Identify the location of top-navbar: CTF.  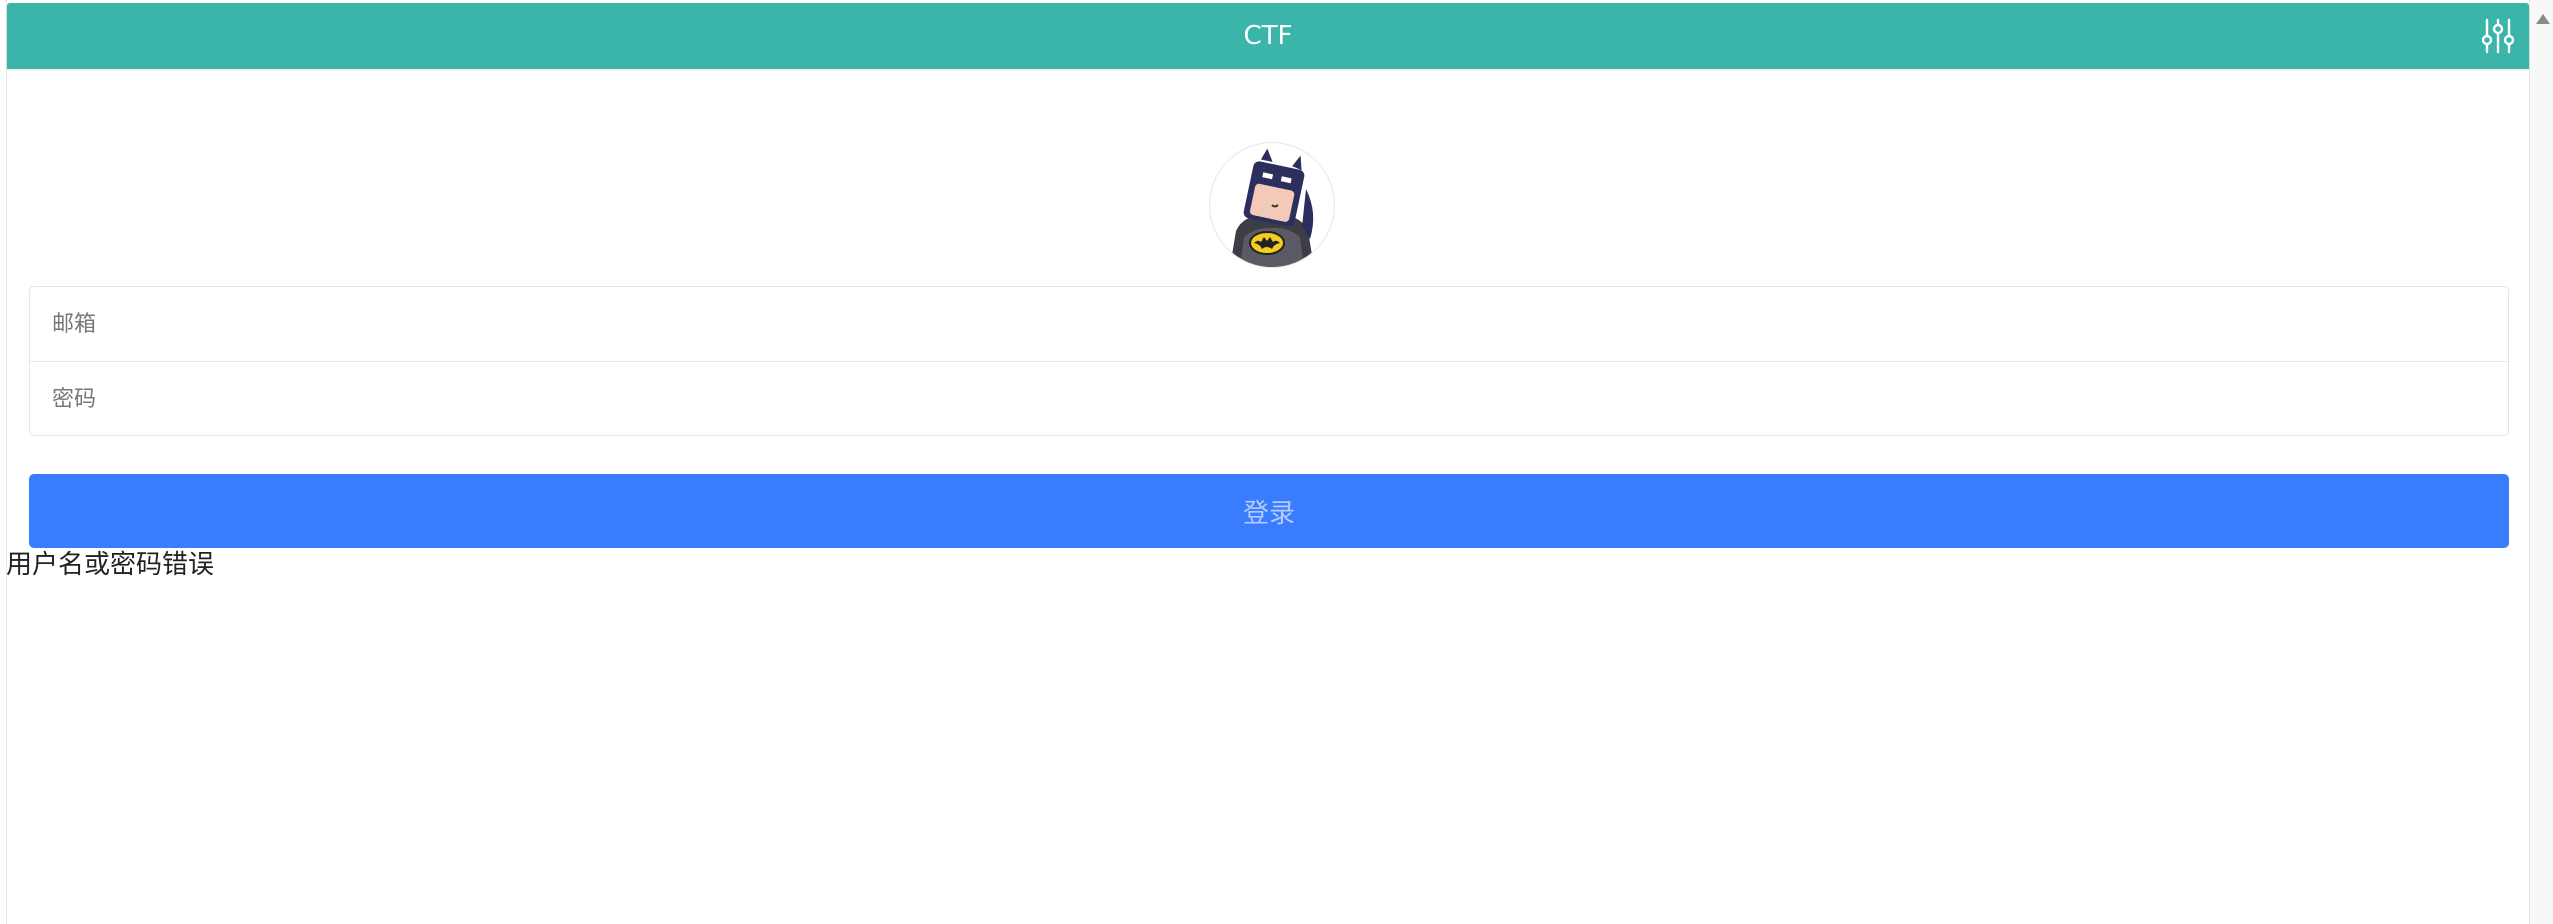
(1268, 36).